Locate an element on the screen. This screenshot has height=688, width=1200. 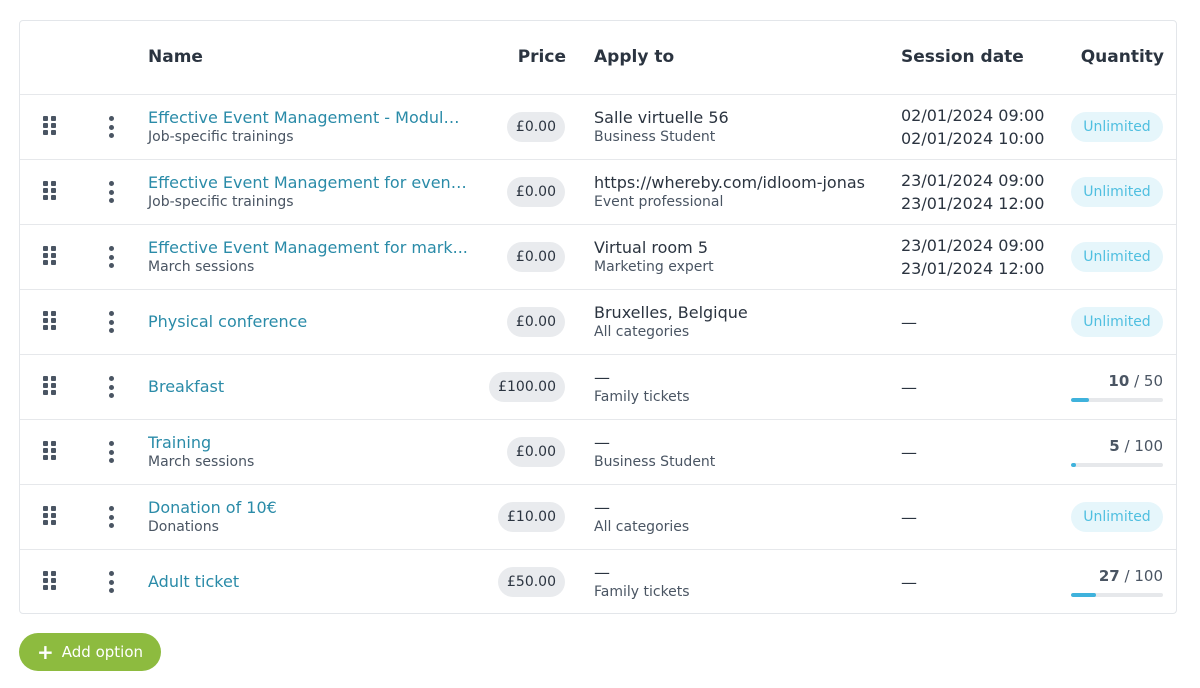
option-name-link: Breakfast is located at coordinates (308, 387).